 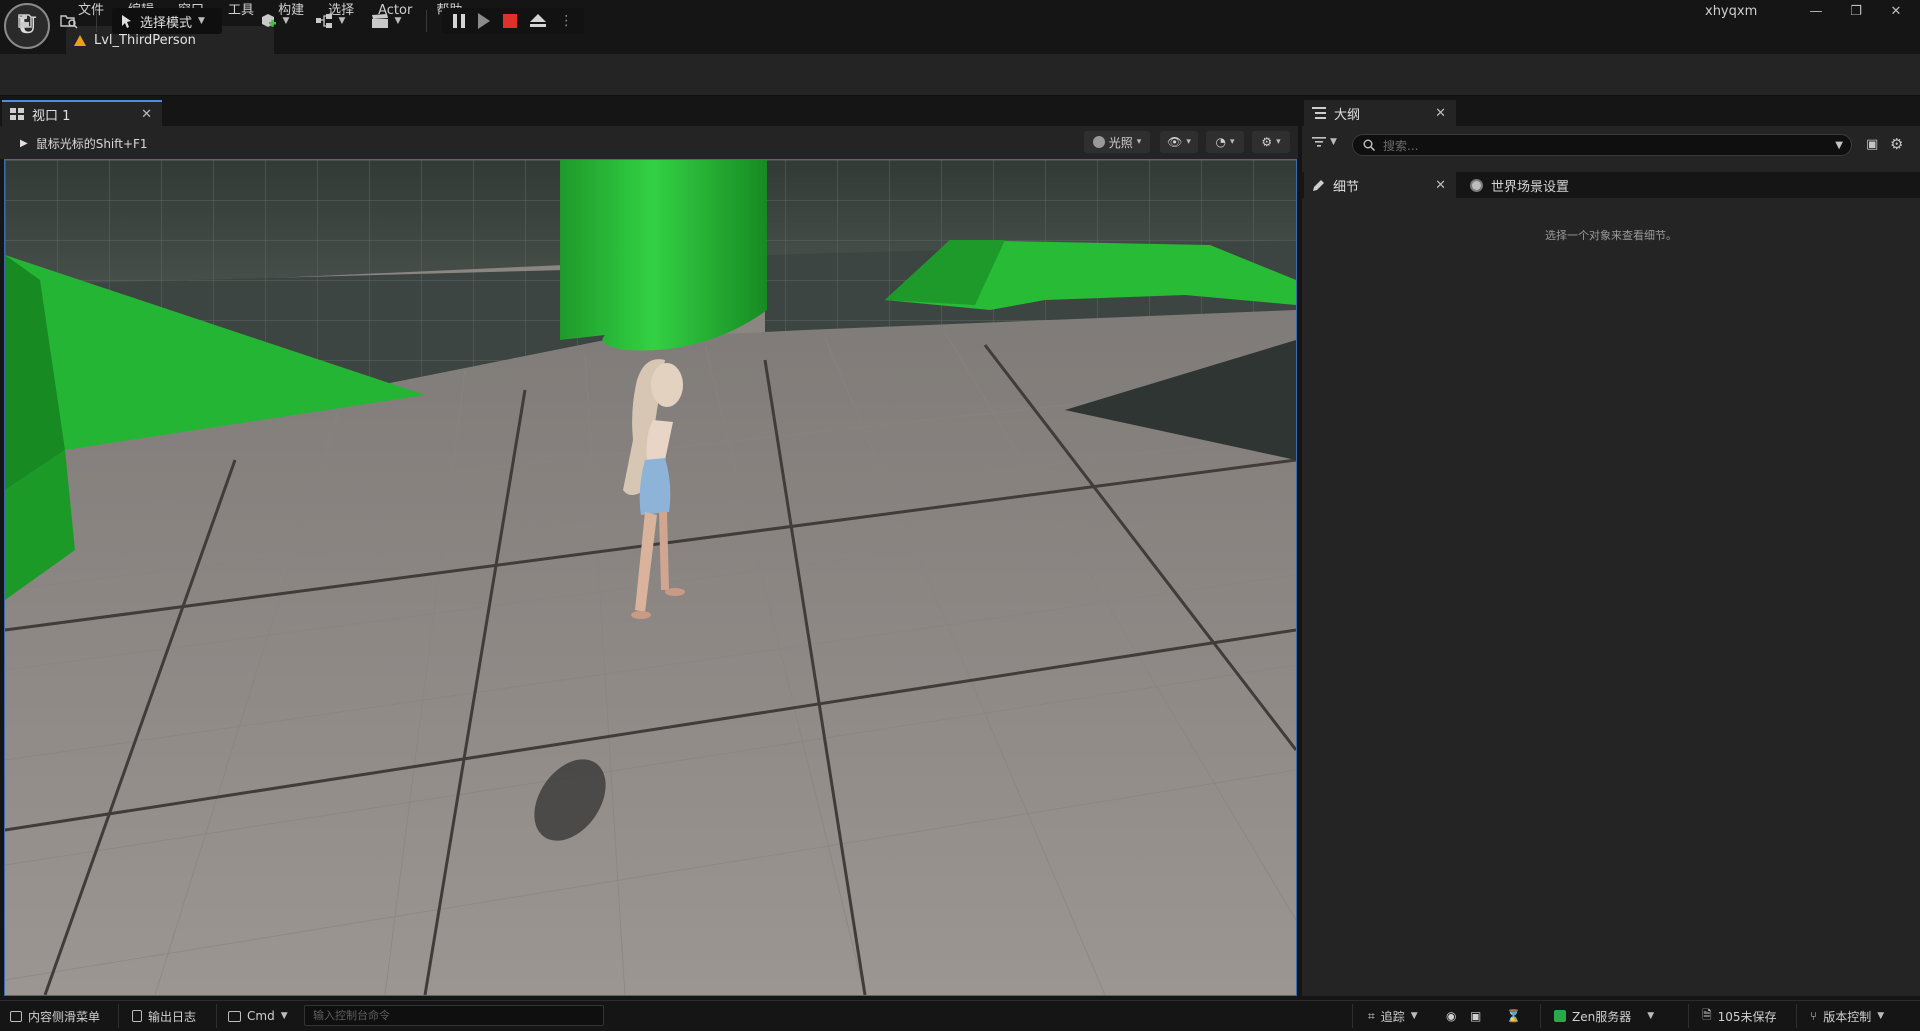 I want to click on screenshot-button: ▣, so click(x=1475, y=1016).